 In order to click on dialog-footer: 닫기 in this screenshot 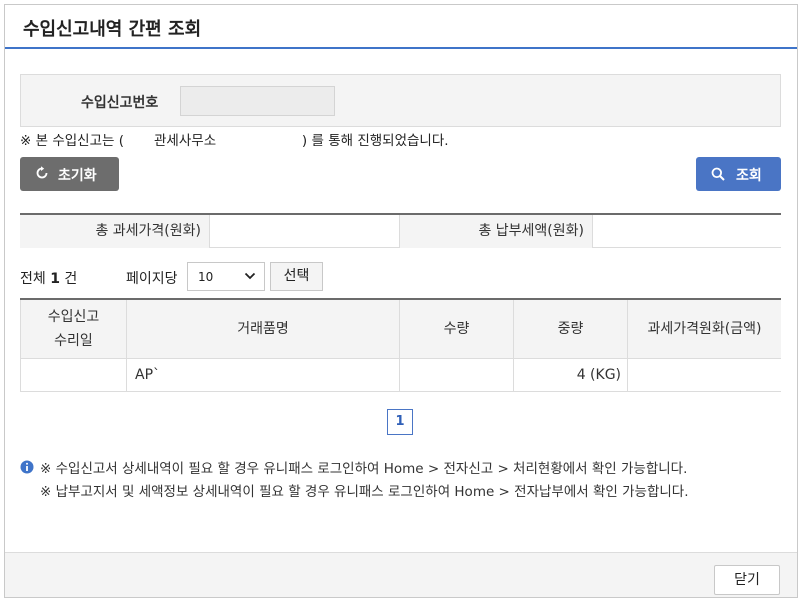, I will do `click(401, 574)`.